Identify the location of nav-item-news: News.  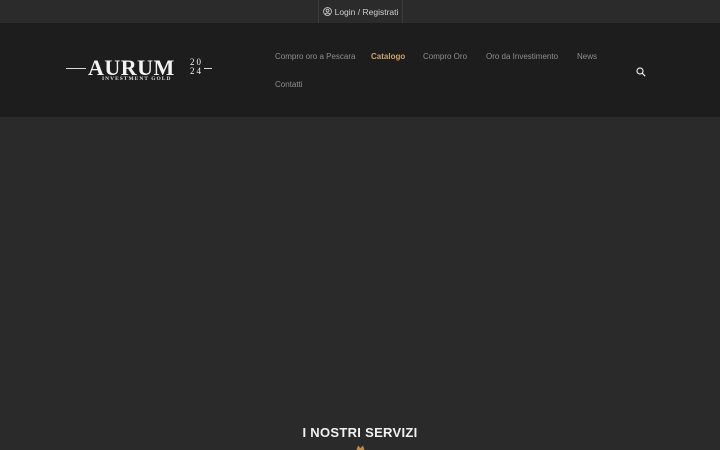
(587, 56).